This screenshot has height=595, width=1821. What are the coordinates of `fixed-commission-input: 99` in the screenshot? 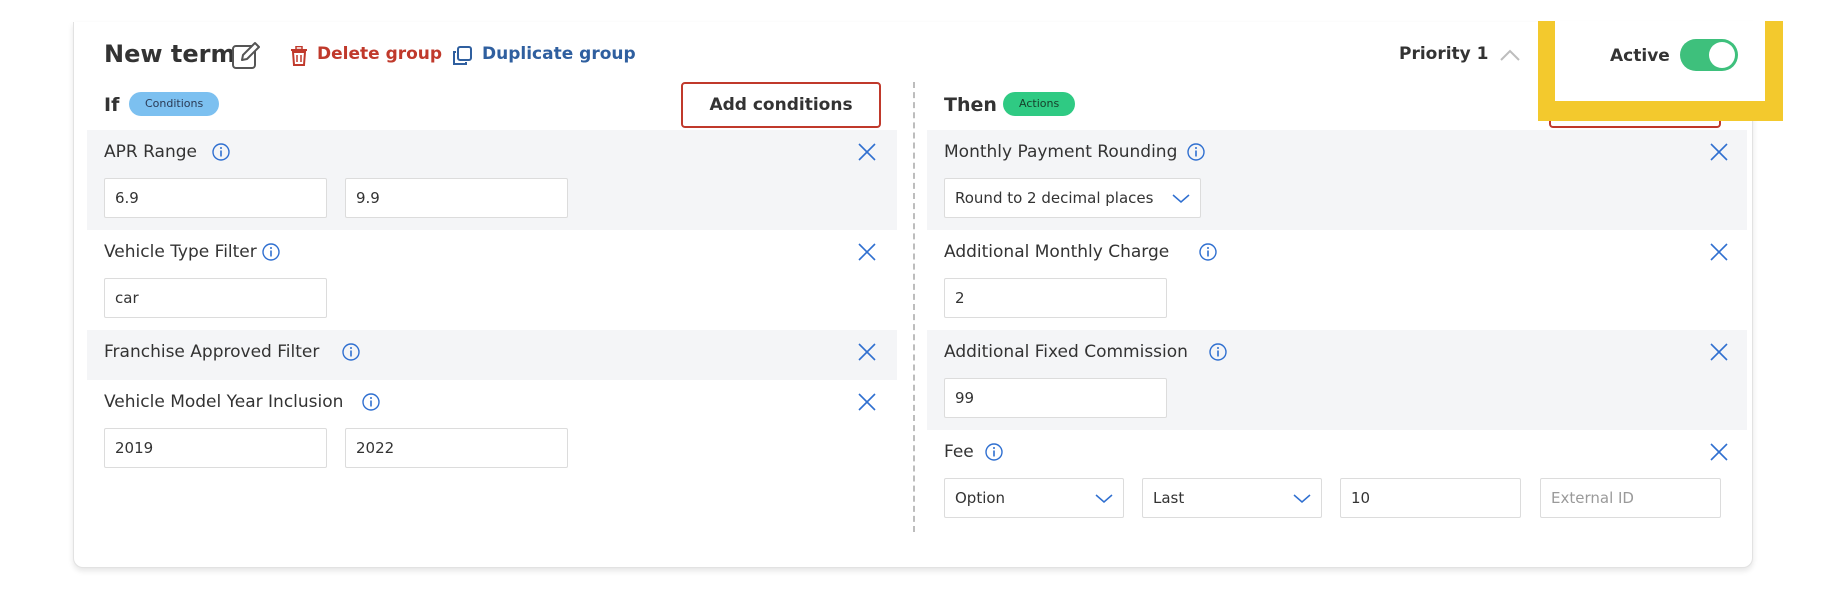 It's located at (1055, 398).